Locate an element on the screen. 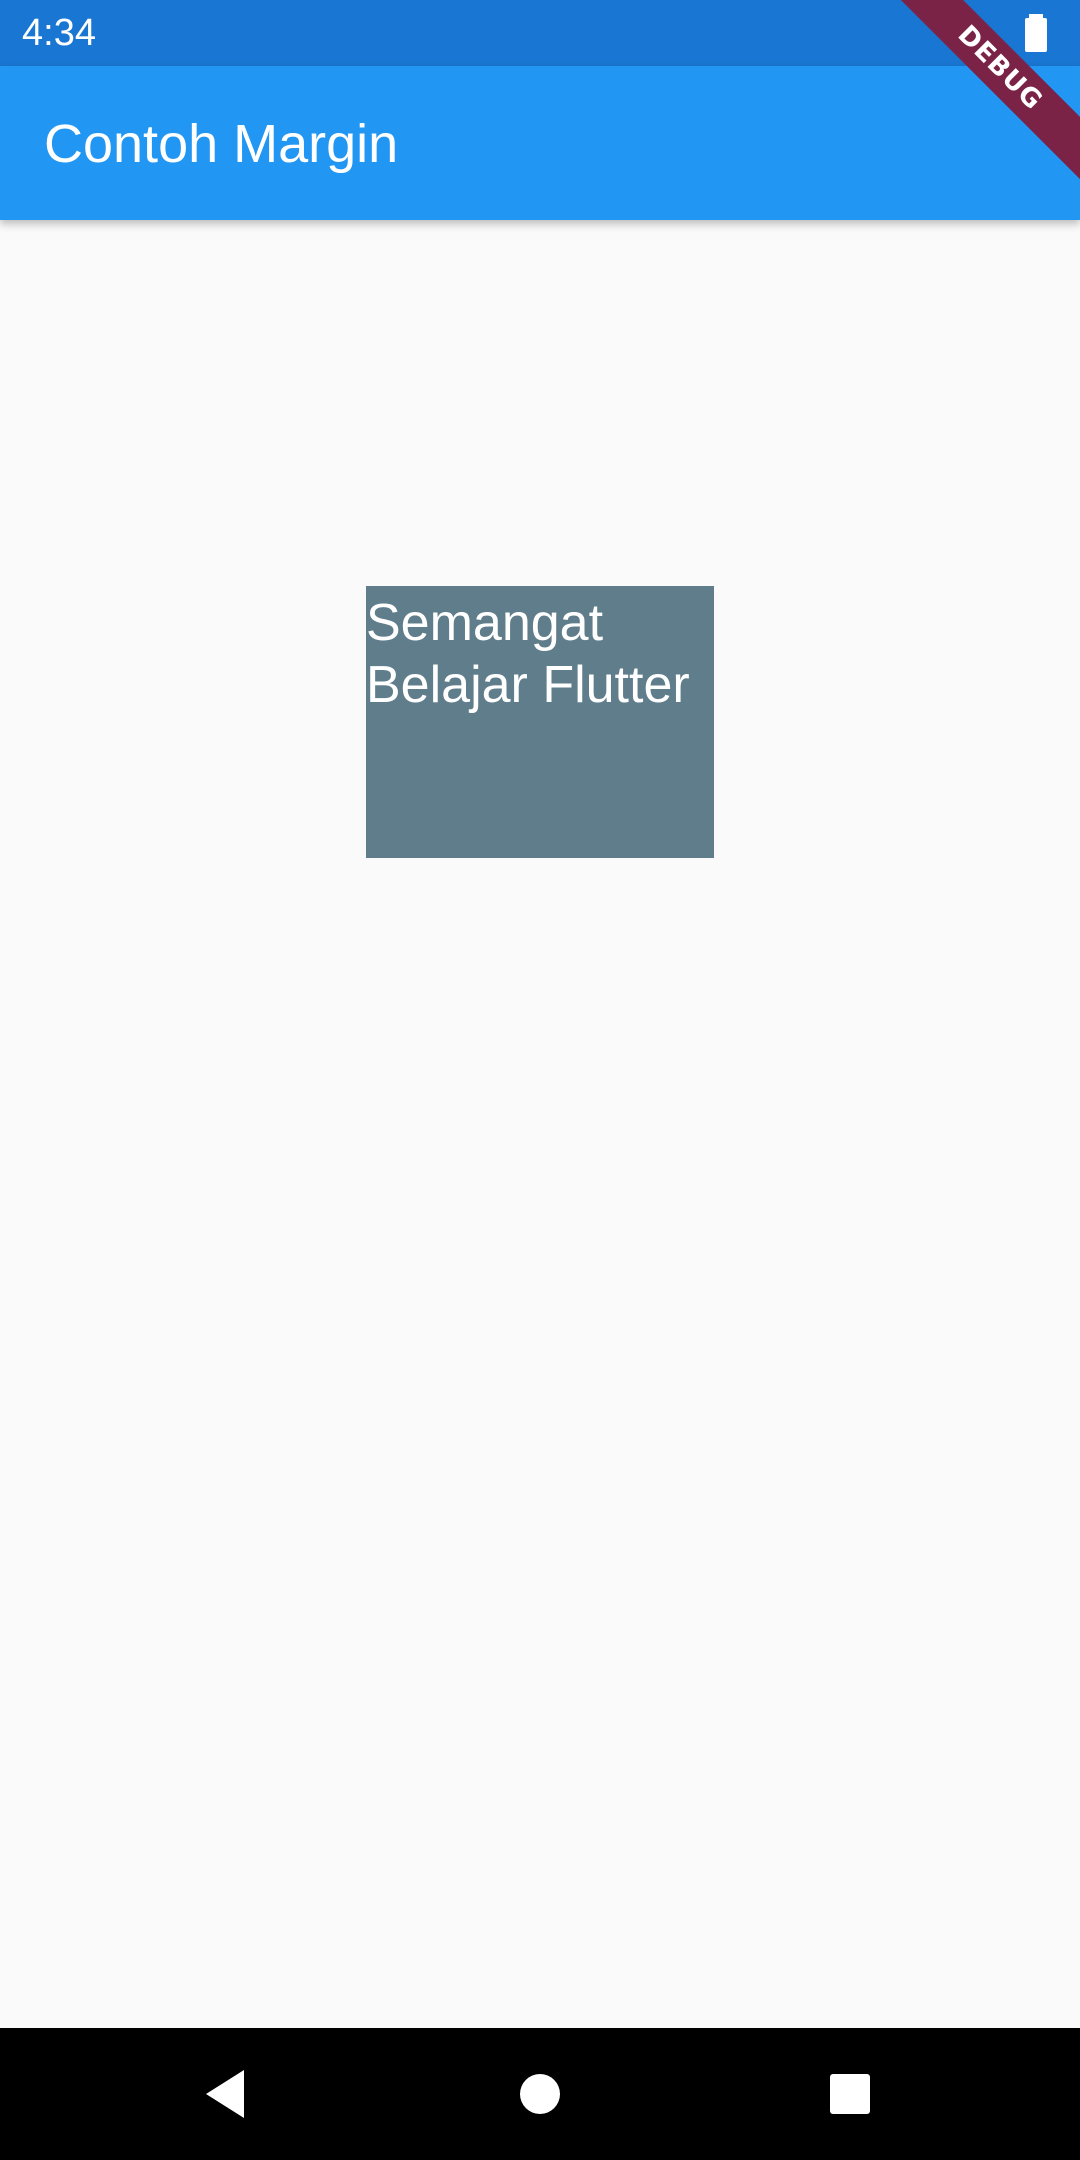 This screenshot has width=1080, height=2160. back-icon is located at coordinates (226, 2094).